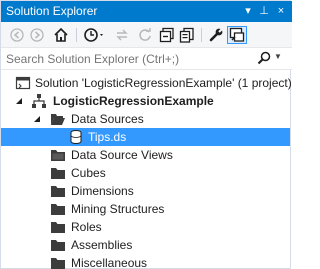 The image size is (320, 269). What do you see at coordinates (118, 209) in the screenshot?
I see `tree-node-label: Mining Structures` at bounding box center [118, 209].